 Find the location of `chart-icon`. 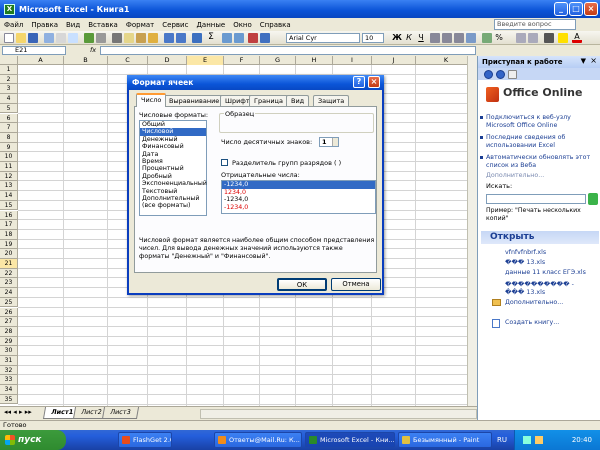

chart-icon is located at coordinates (253, 38).